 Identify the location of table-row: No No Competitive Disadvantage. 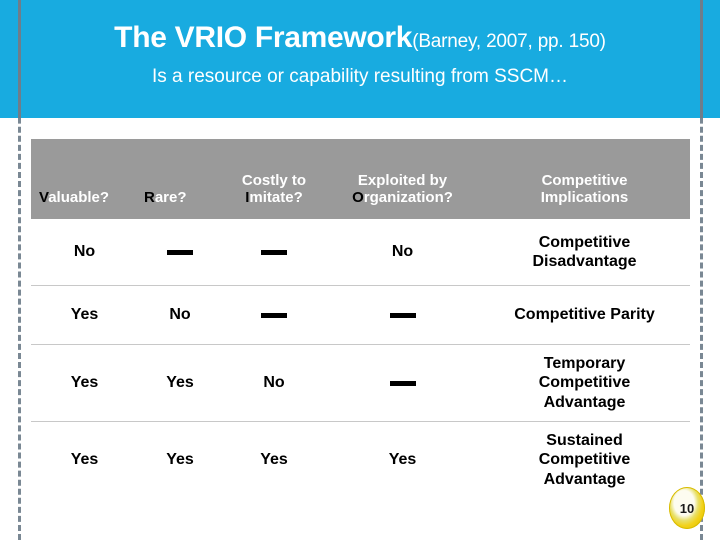
(360, 252).